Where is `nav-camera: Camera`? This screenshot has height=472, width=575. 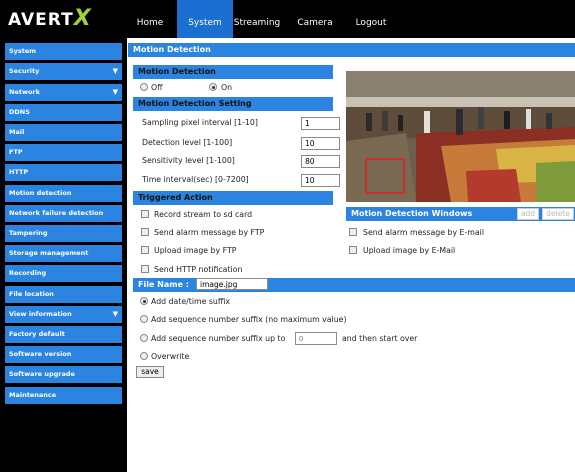
nav-camera: Camera is located at coordinates (315, 19).